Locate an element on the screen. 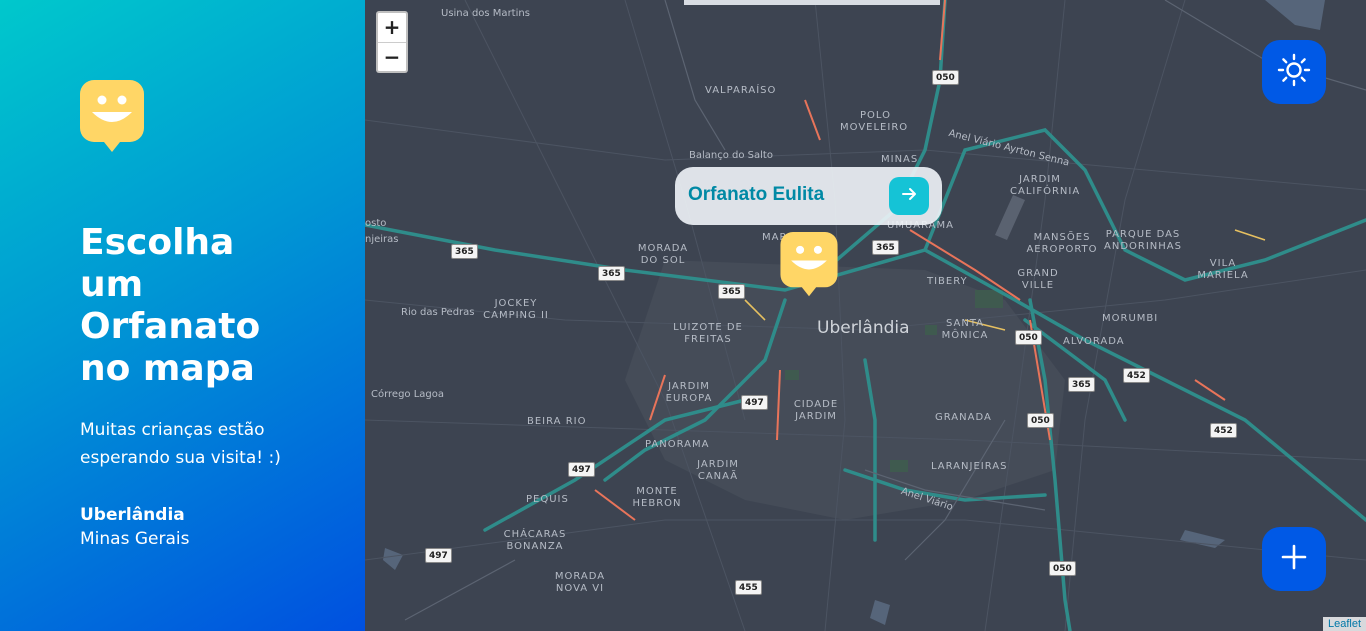  location-city: Uberlândia is located at coordinates (132, 515).